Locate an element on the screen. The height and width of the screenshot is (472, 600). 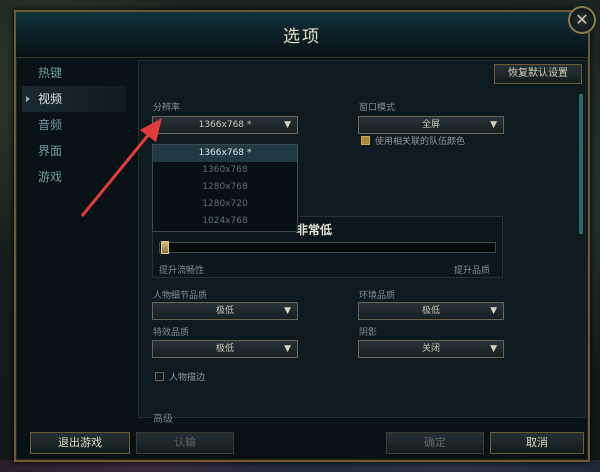
team-color-label: 使用相关联的队伍颜色 is located at coordinates (420, 142).